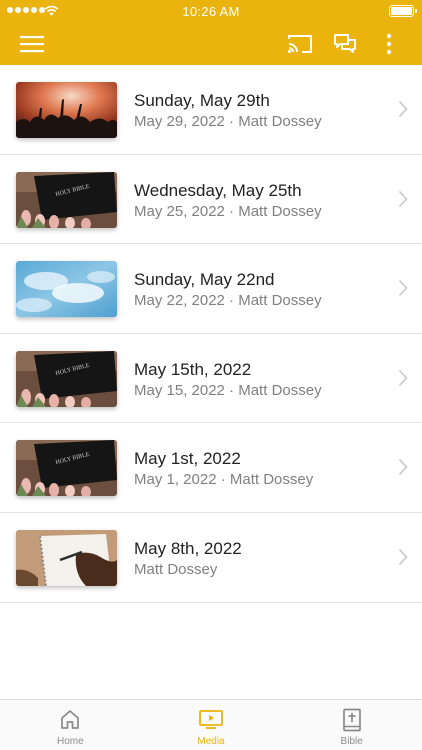  I want to click on chat-bubbles-icon, so click(345, 43).